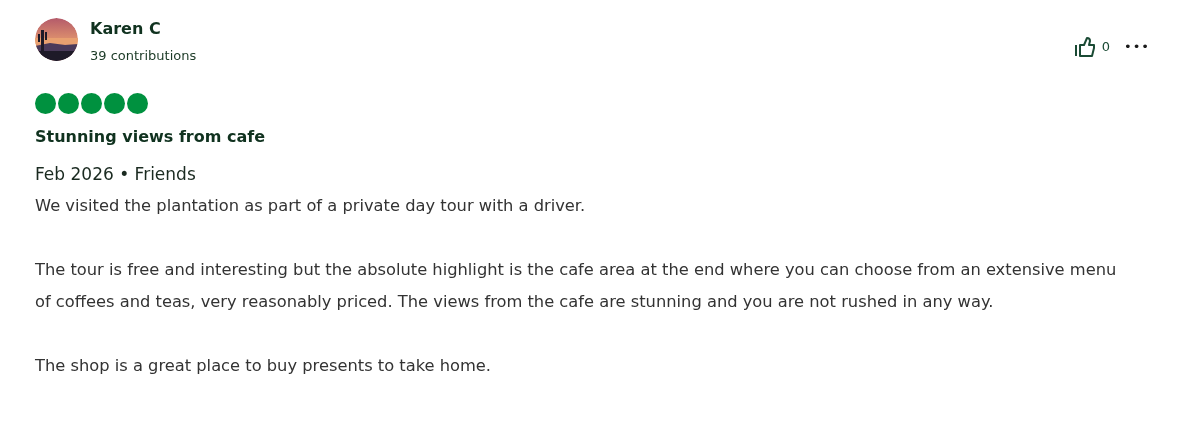  I want to click on review-paragraph: The shop is a great place to buy presents to take home., so click(264, 366).